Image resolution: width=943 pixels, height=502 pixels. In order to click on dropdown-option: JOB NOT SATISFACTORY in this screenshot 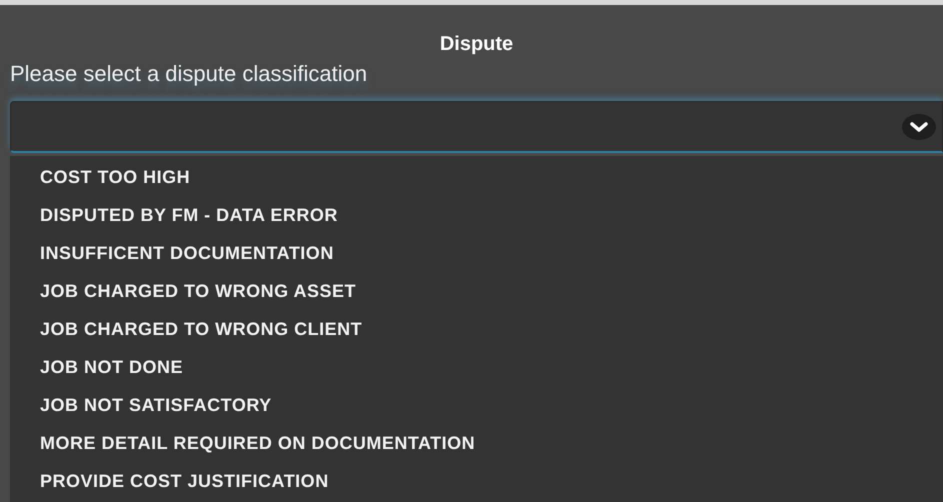, I will do `click(476, 405)`.